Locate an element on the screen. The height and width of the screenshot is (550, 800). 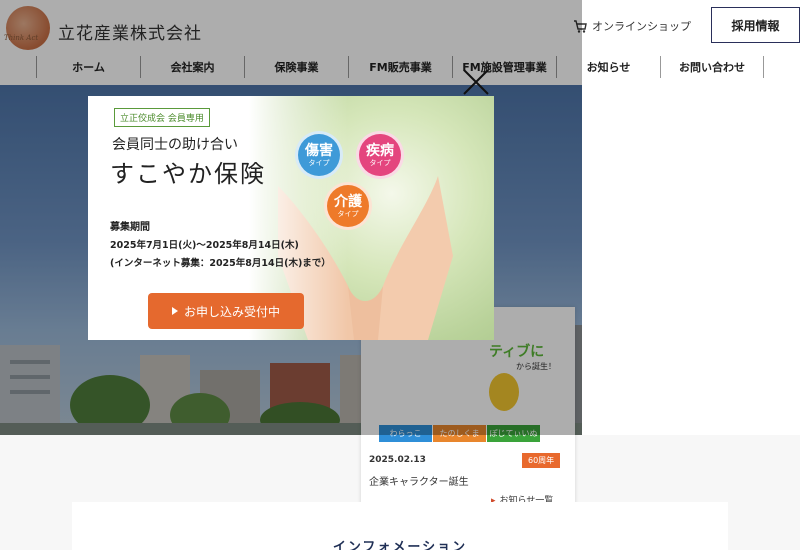
type-illness-label: 疾病 is located at coordinates (380, 150).